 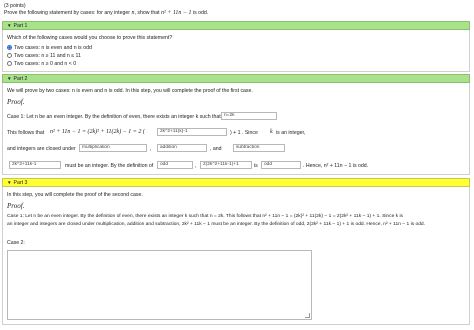 I want to click on answer-input-factor: 2k^2+11(k)-1, so click(x=192, y=132).